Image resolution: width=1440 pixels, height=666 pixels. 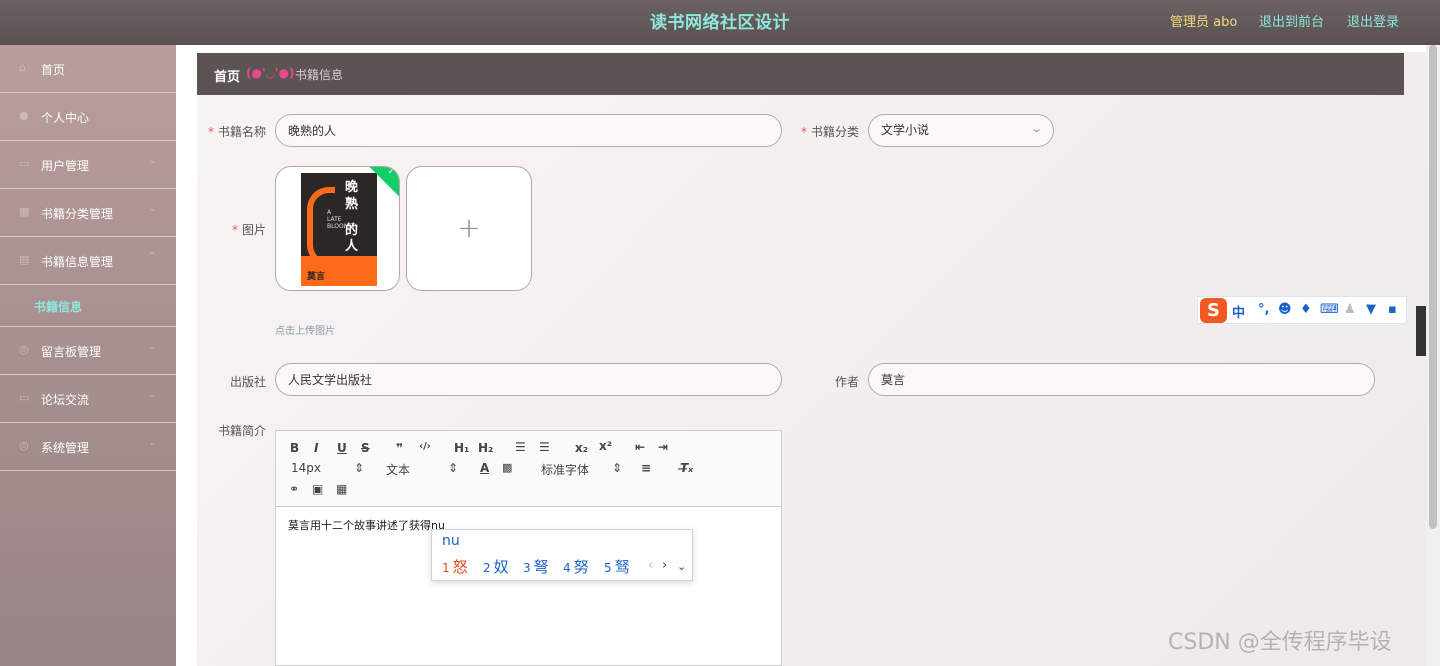 I want to click on sidebar-item-home: ⌂ 首页, so click(x=88, y=69).